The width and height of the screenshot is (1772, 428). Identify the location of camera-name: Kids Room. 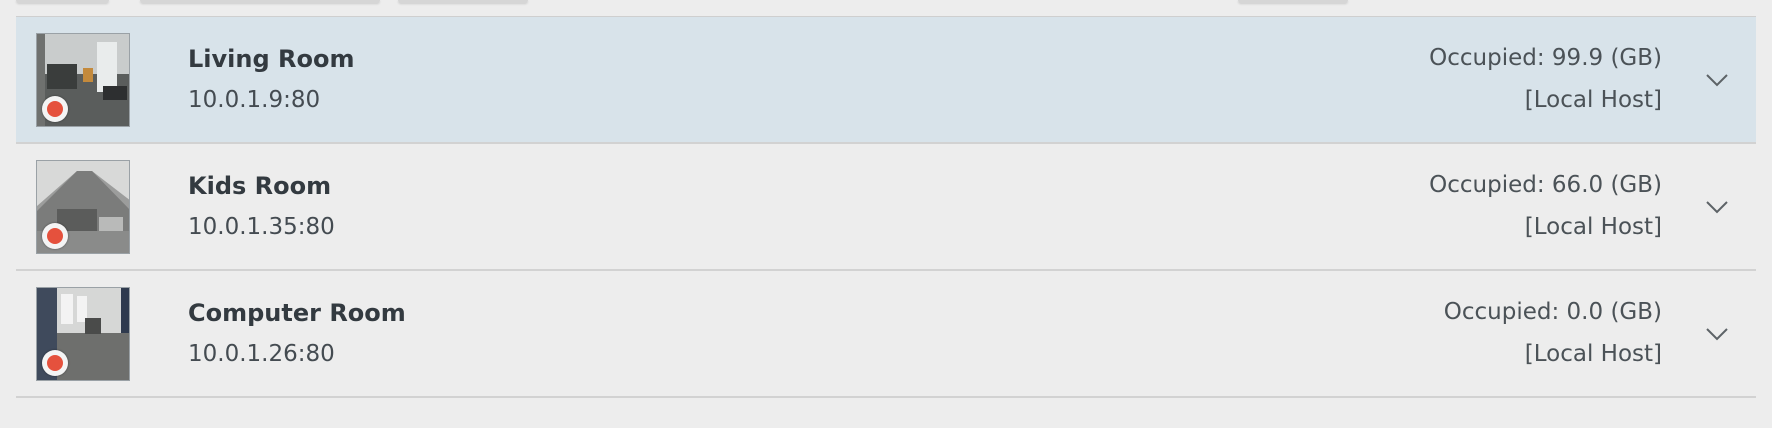
(260, 186).